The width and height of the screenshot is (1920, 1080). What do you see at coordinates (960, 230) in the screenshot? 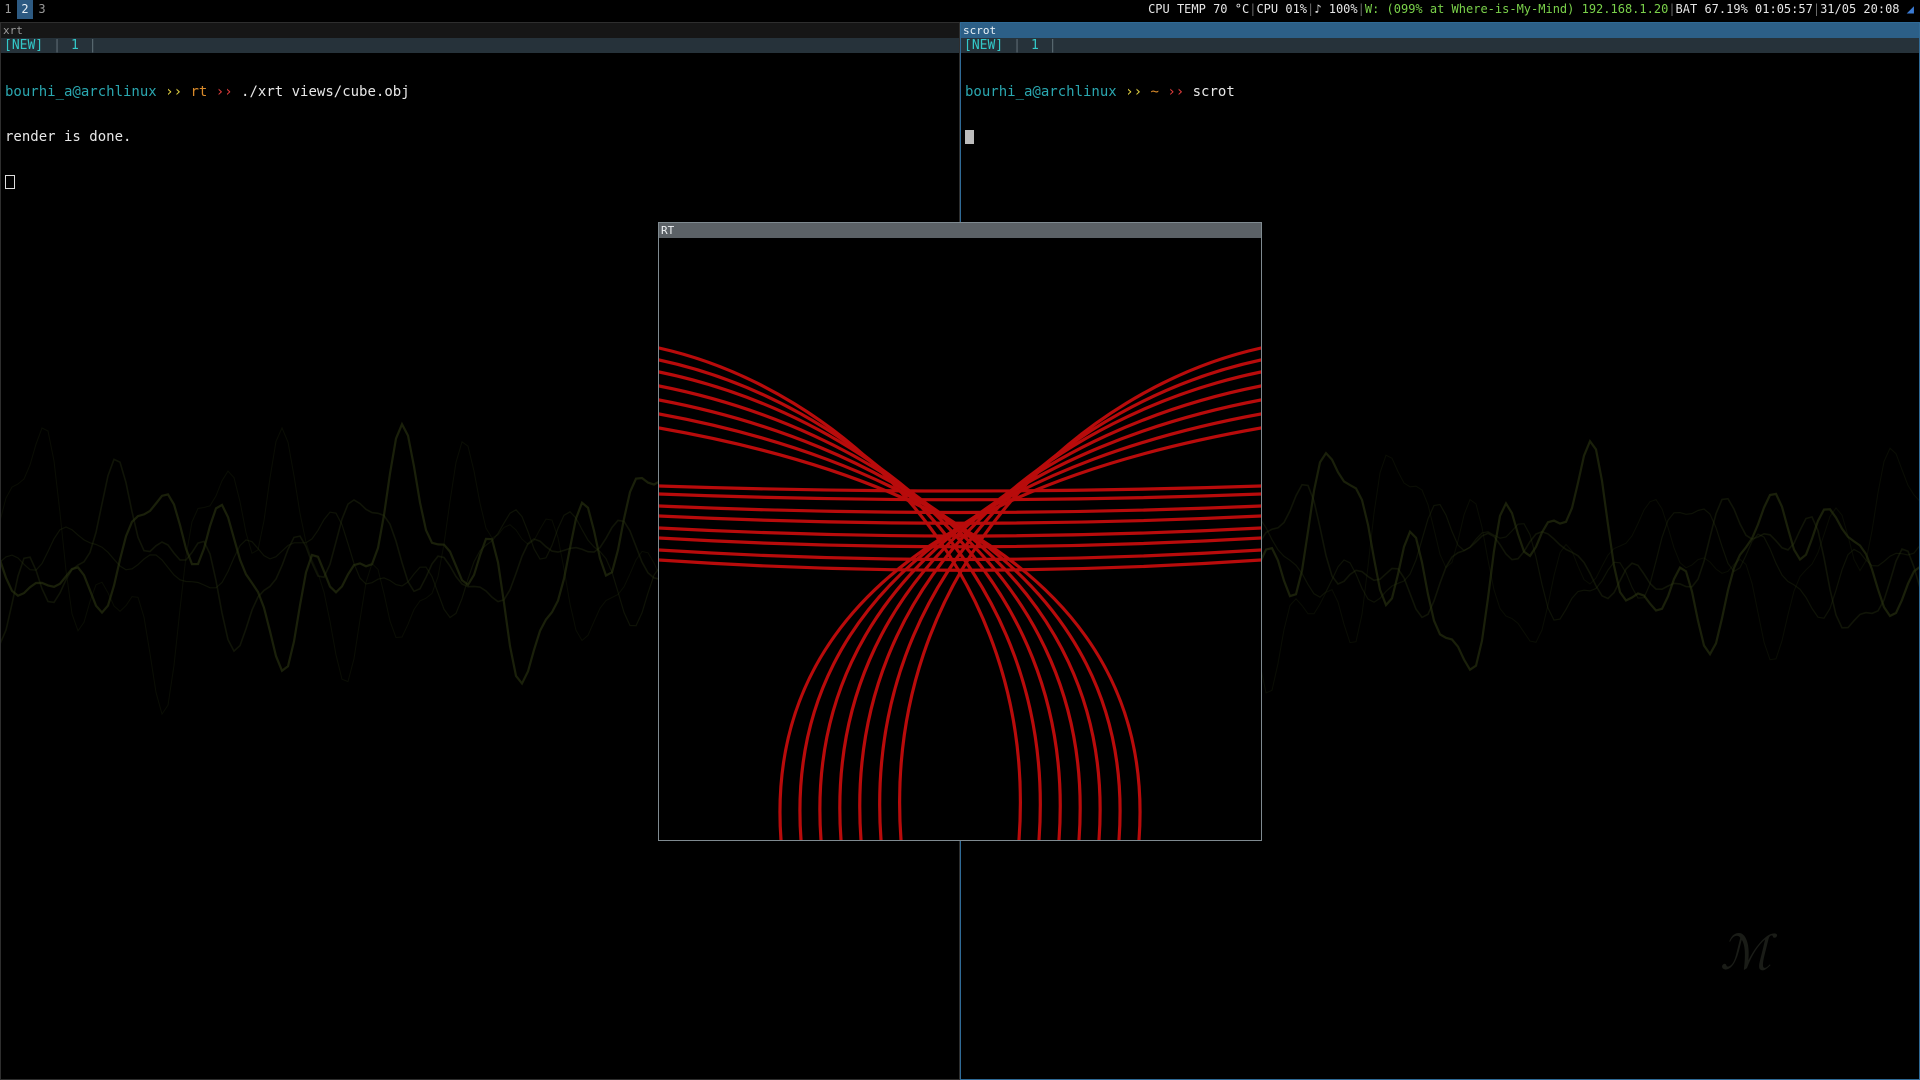
I see `rt-window-titlebar: RT` at bounding box center [960, 230].